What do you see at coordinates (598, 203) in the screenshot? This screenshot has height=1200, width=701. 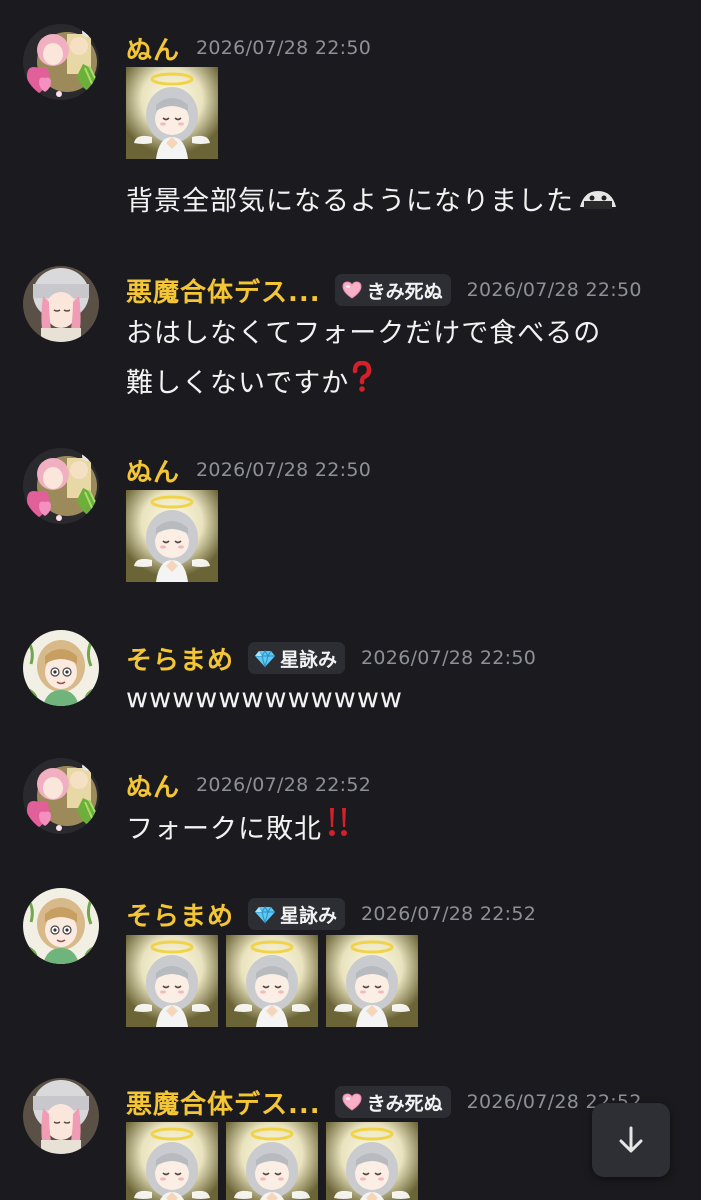 I see `rice-ball-emoji-icon` at bounding box center [598, 203].